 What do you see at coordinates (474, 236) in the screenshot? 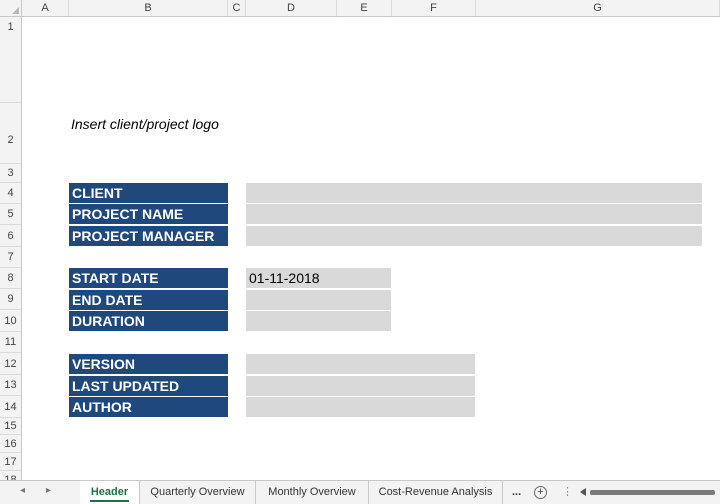
I see `project-manager-field` at bounding box center [474, 236].